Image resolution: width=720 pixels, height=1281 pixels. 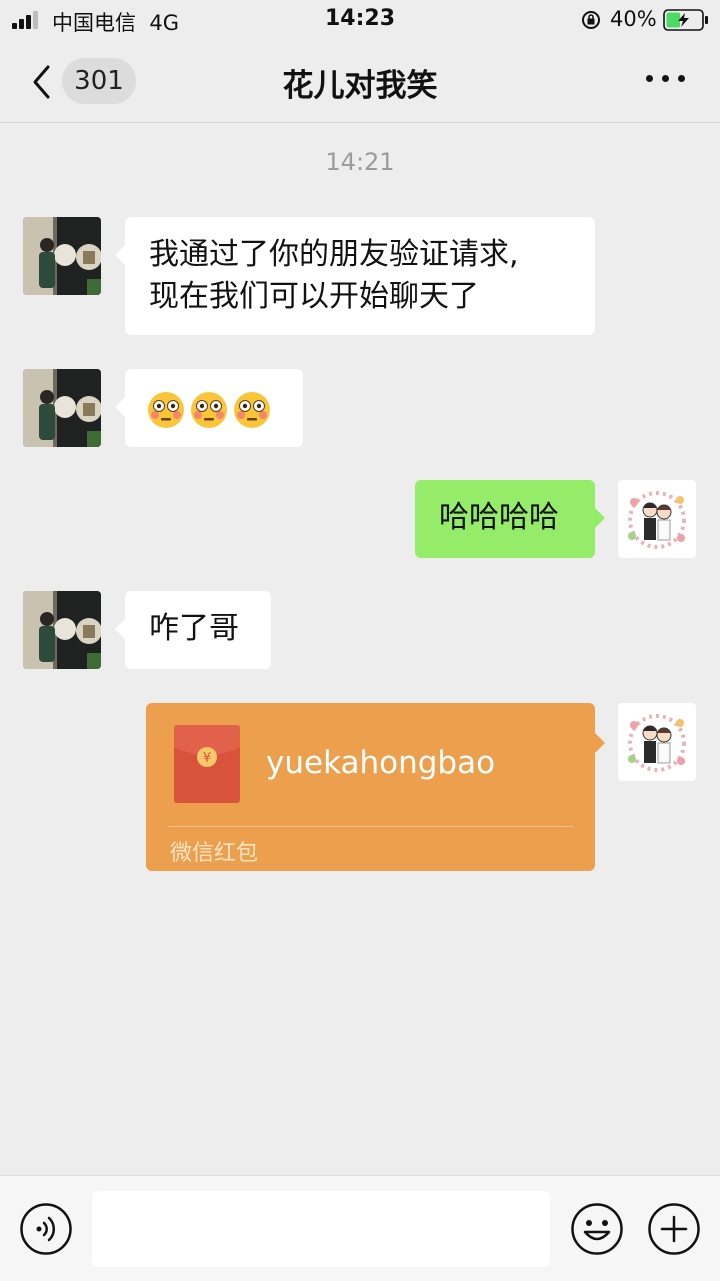 I want to click on smiley-icon, so click(x=597, y=1229).